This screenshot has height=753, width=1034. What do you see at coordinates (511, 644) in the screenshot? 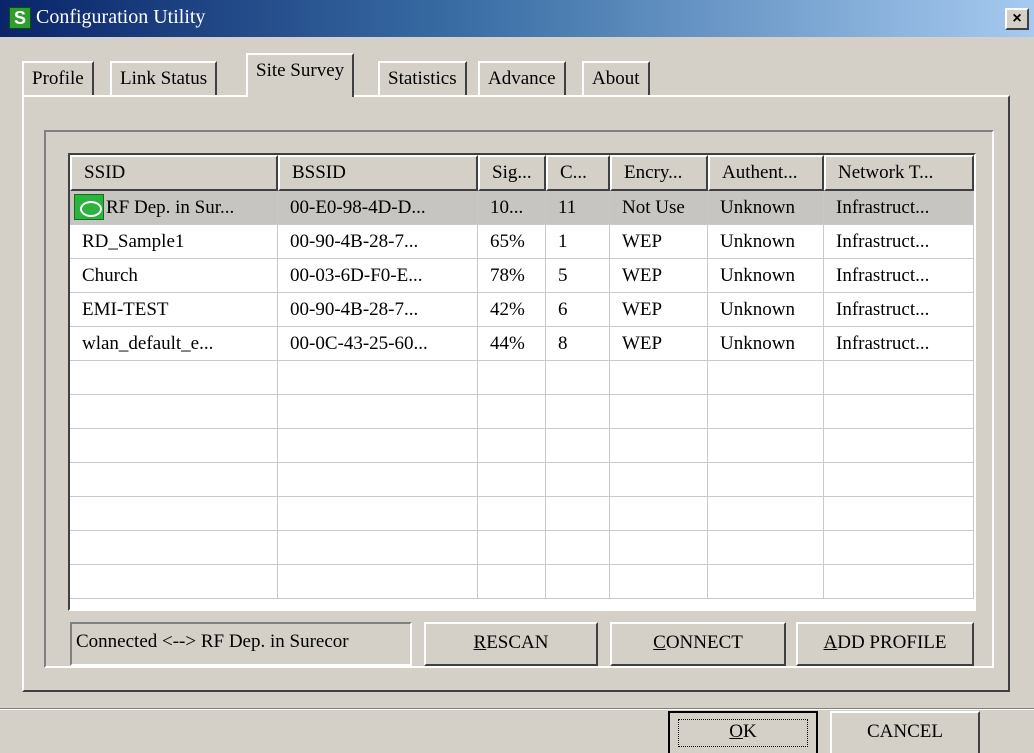
I see `rescan-button: RESCAN` at bounding box center [511, 644].